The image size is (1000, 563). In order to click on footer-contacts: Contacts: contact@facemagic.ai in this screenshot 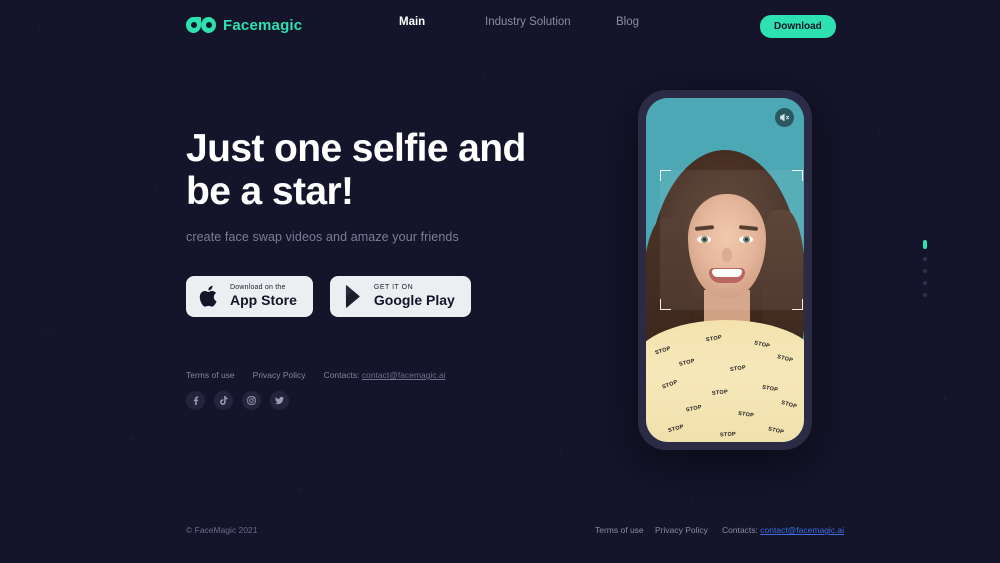, I will do `click(783, 530)`.